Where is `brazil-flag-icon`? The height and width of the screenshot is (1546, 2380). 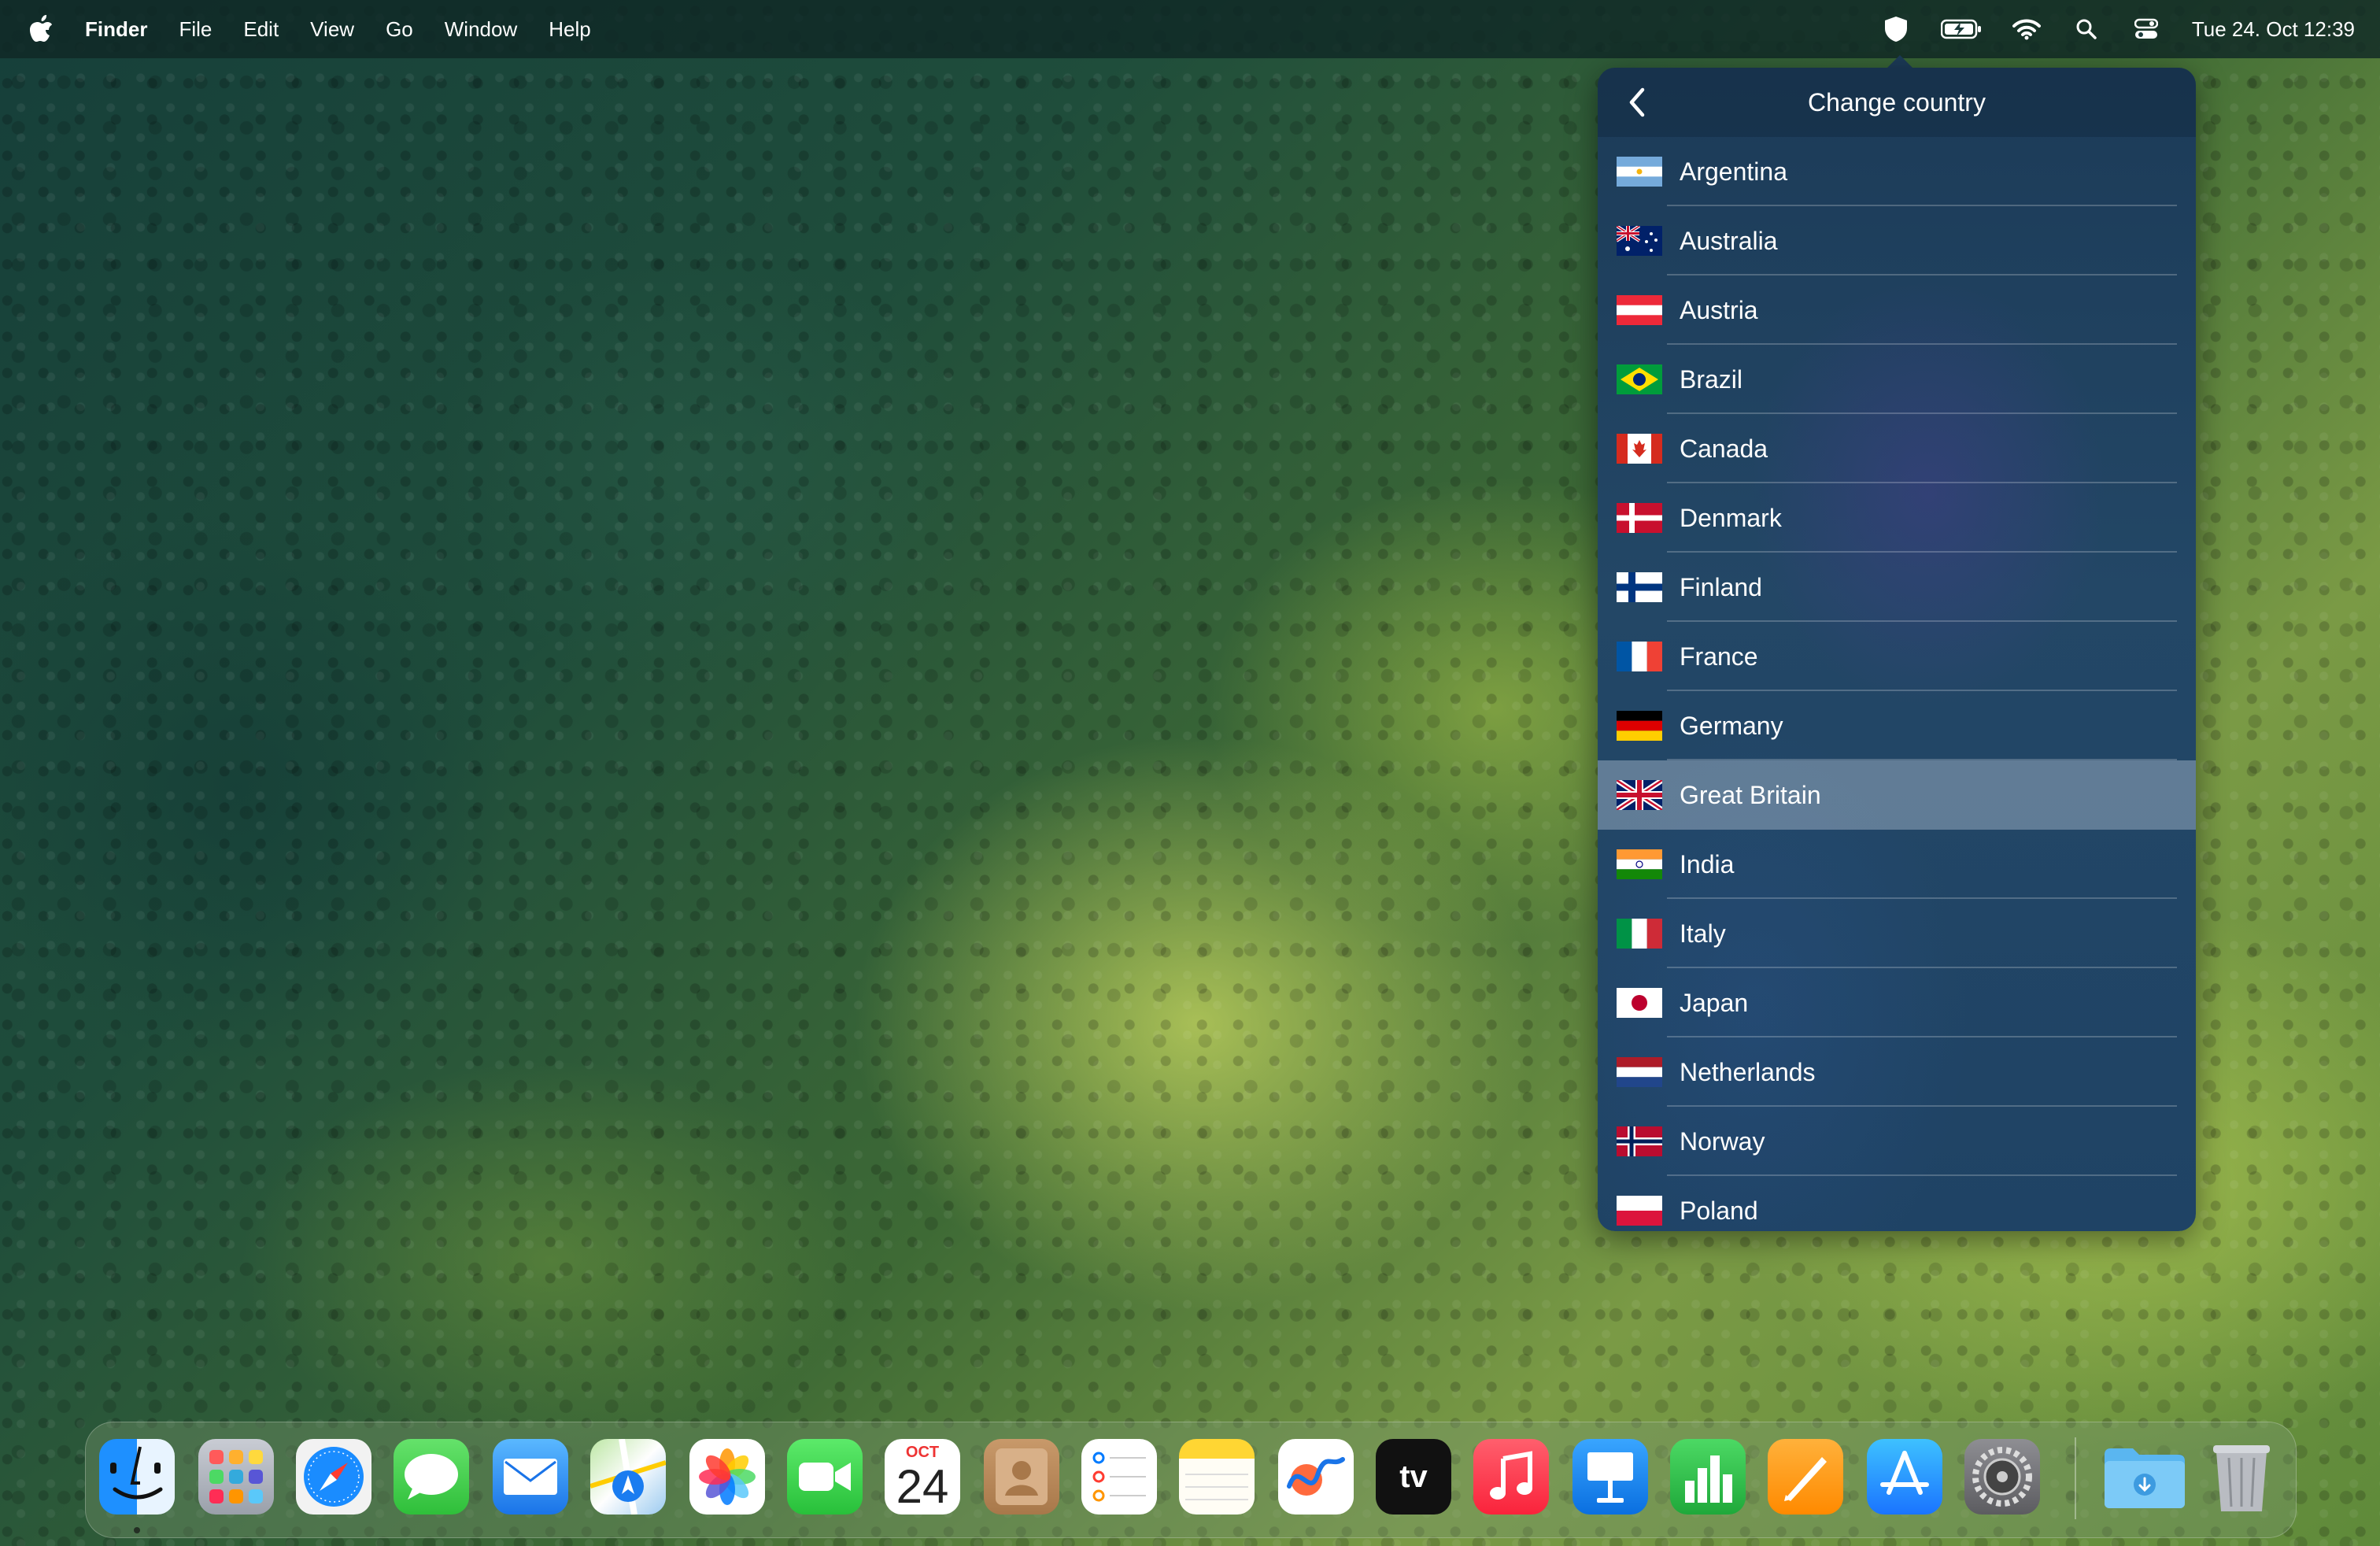 brazil-flag-icon is located at coordinates (1639, 379).